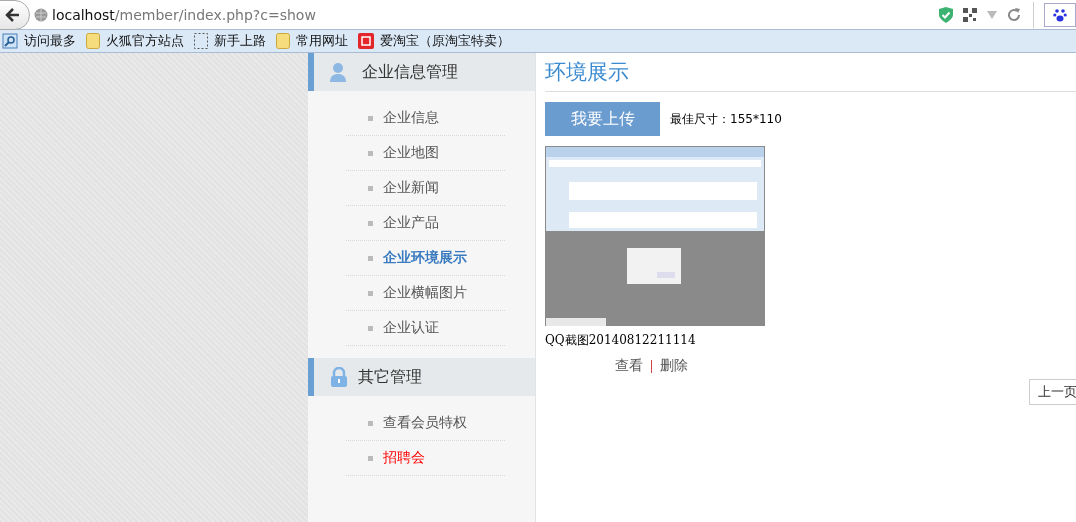 The height and width of the screenshot is (522, 1076). What do you see at coordinates (1014, 14) in the screenshot?
I see `reload-icon` at bounding box center [1014, 14].